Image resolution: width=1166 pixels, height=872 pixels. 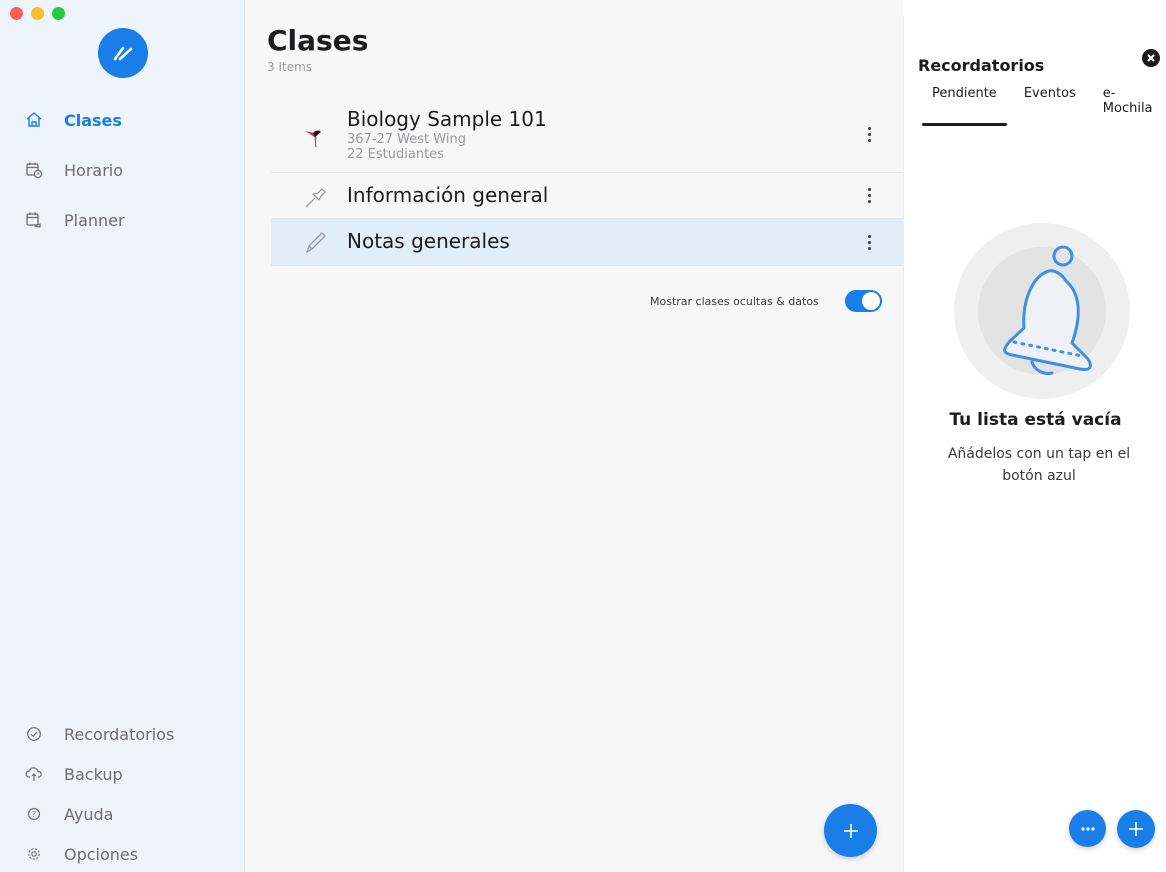 What do you see at coordinates (101, 854) in the screenshot?
I see `sidebar-item-label: Opciones` at bounding box center [101, 854].